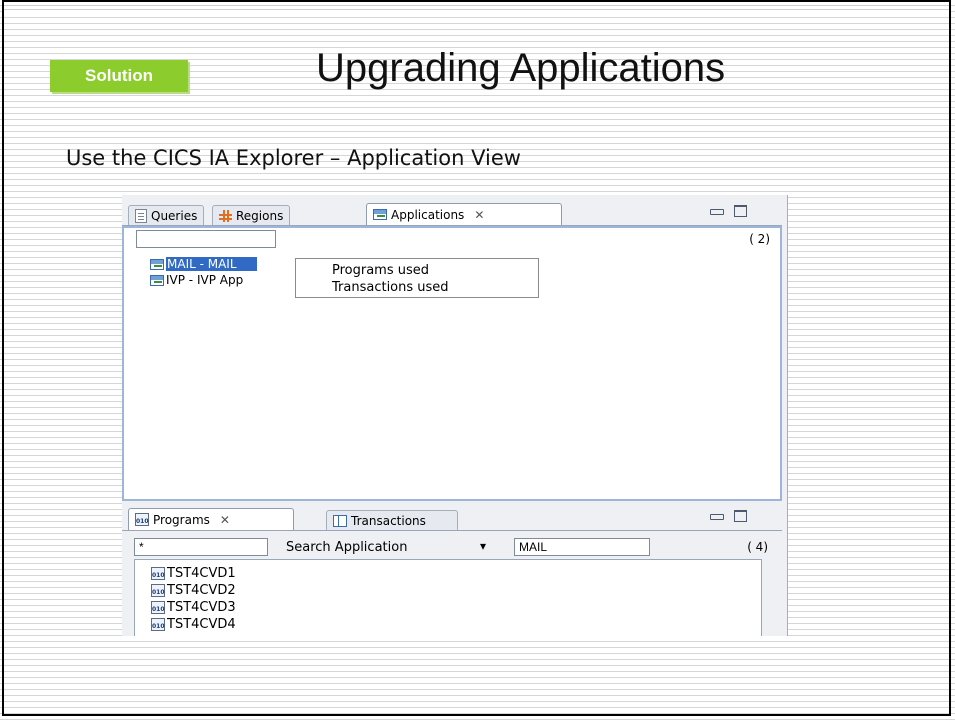 The image size is (955, 720). I want to click on tree-item-ivp: IVP - IVP App, so click(203, 280).